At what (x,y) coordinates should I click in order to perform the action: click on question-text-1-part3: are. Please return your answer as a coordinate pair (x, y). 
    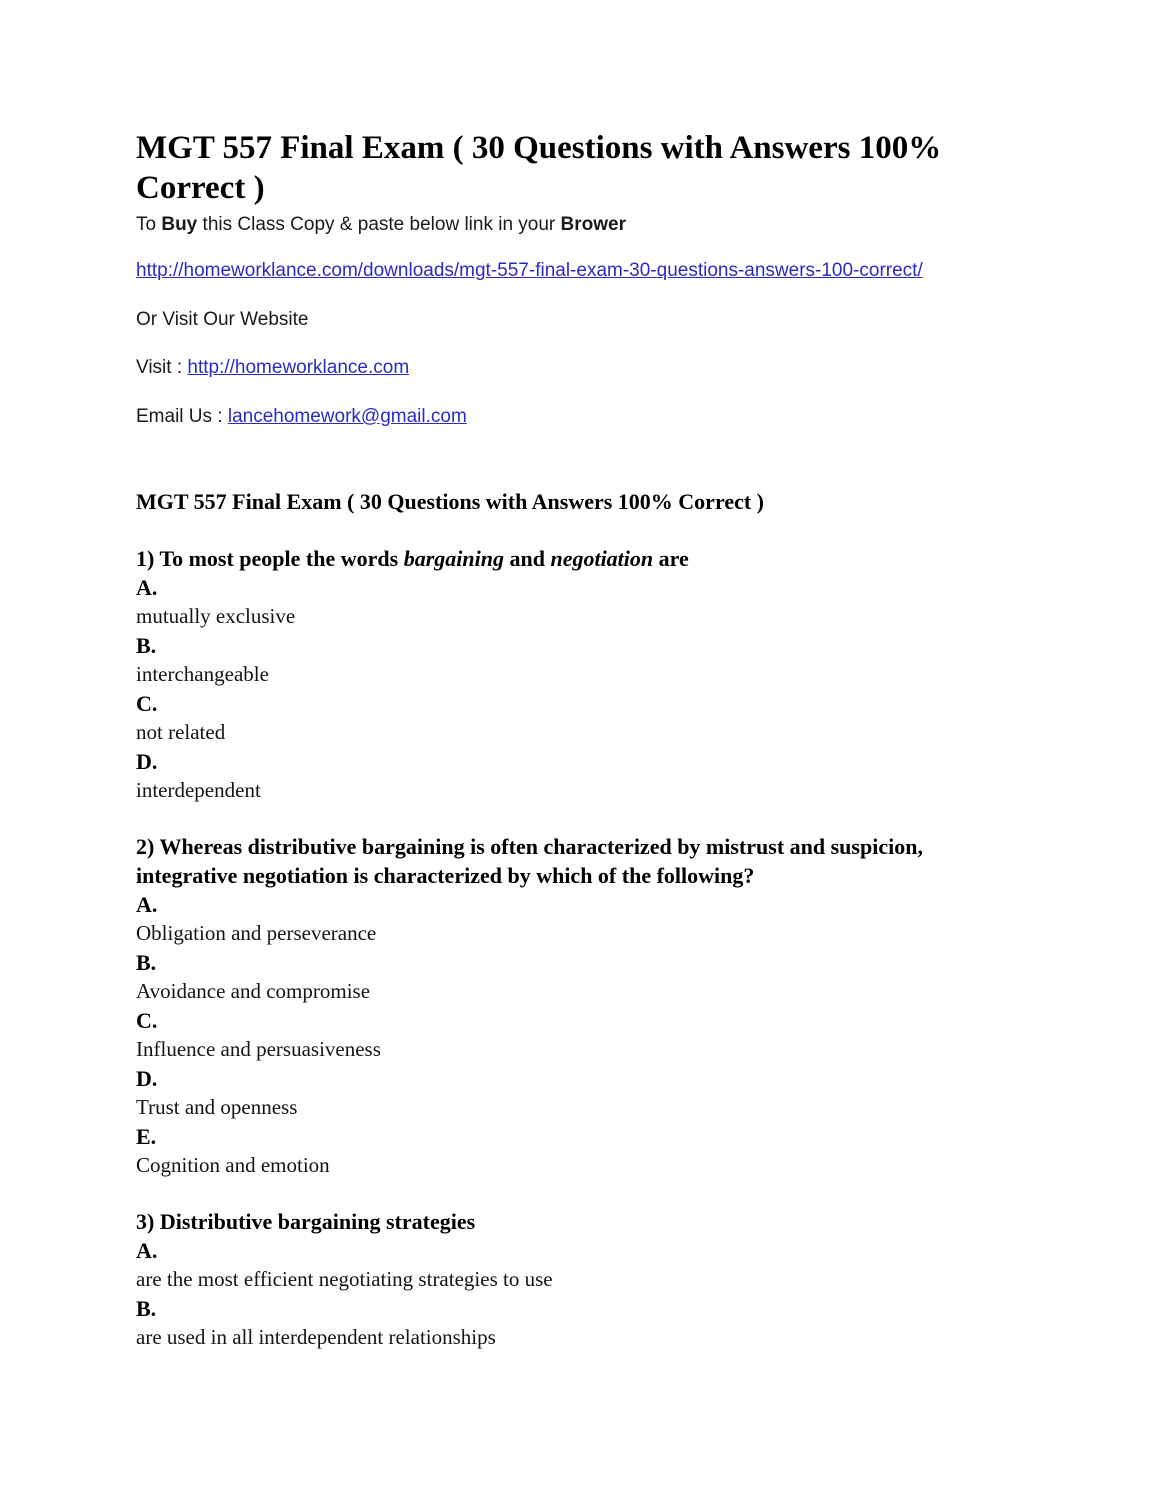
    Looking at the image, I should click on (671, 558).